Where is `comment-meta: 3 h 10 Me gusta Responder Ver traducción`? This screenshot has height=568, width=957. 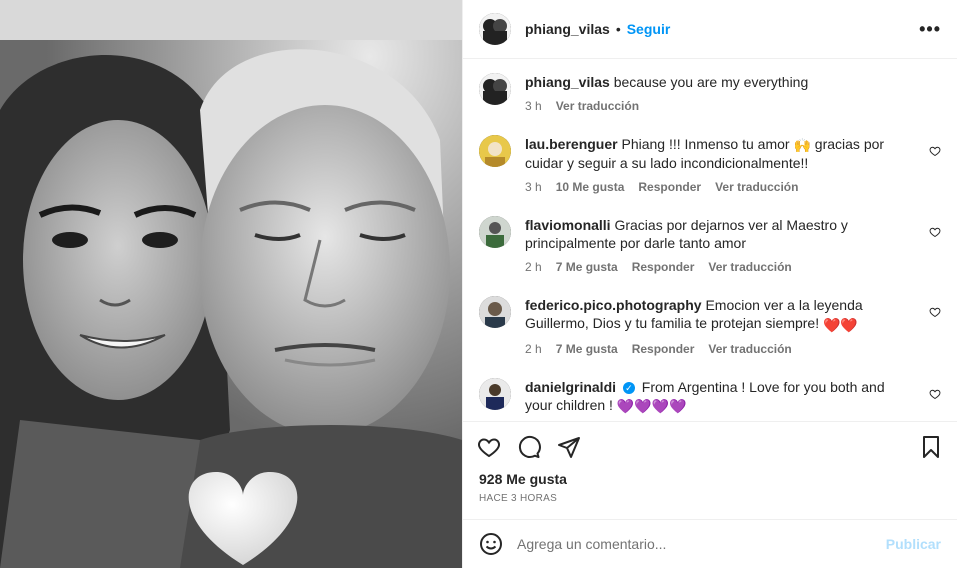
comment-meta: 3 h 10 Me gusta Responder Ver traducción is located at coordinates (718, 187).